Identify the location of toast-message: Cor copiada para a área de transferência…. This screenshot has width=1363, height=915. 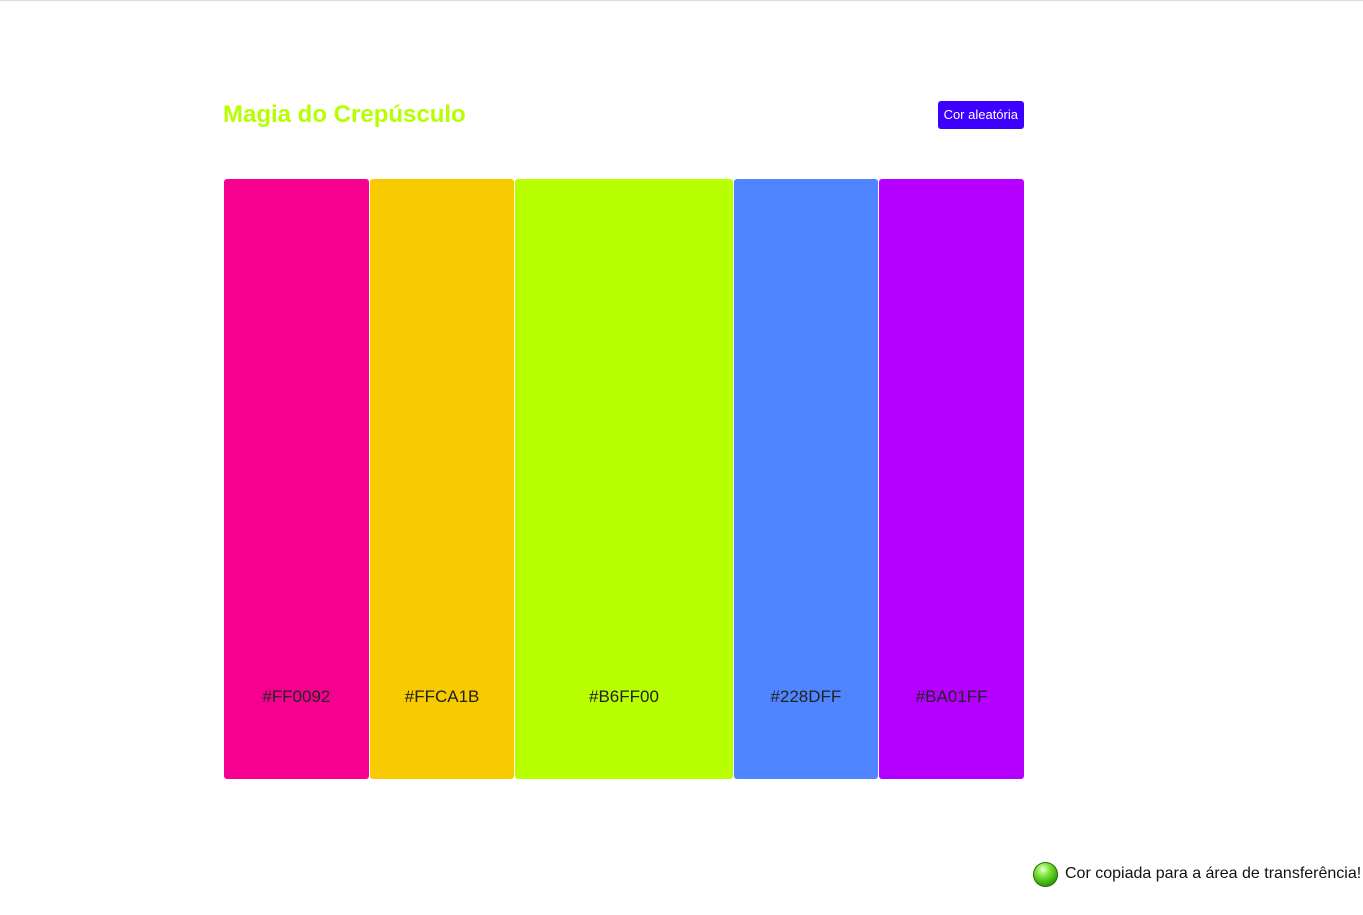
(1213, 873).